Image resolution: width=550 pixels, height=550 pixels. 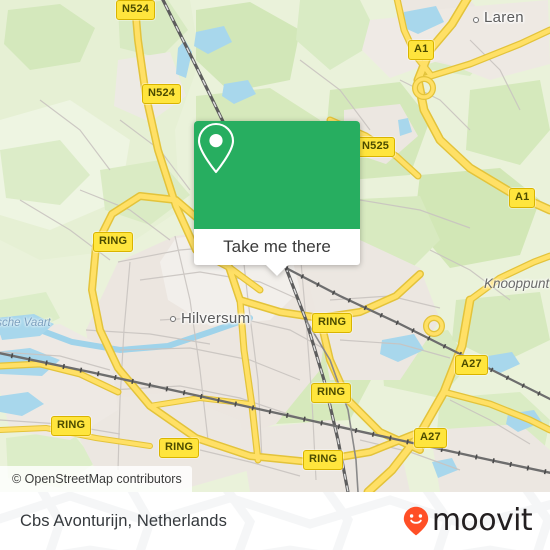 I want to click on place-name: Cbs Avonturijn, Netherlands, so click(x=123, y=520).